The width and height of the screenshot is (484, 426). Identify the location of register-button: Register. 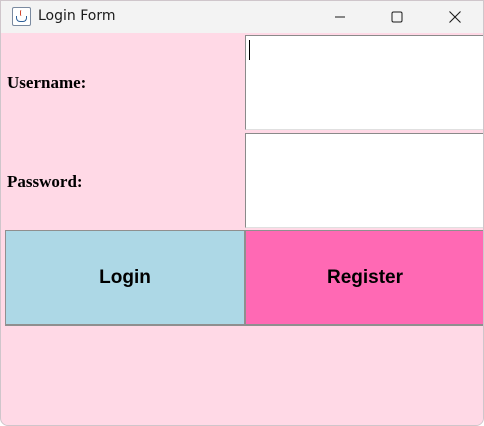
(364, 277).